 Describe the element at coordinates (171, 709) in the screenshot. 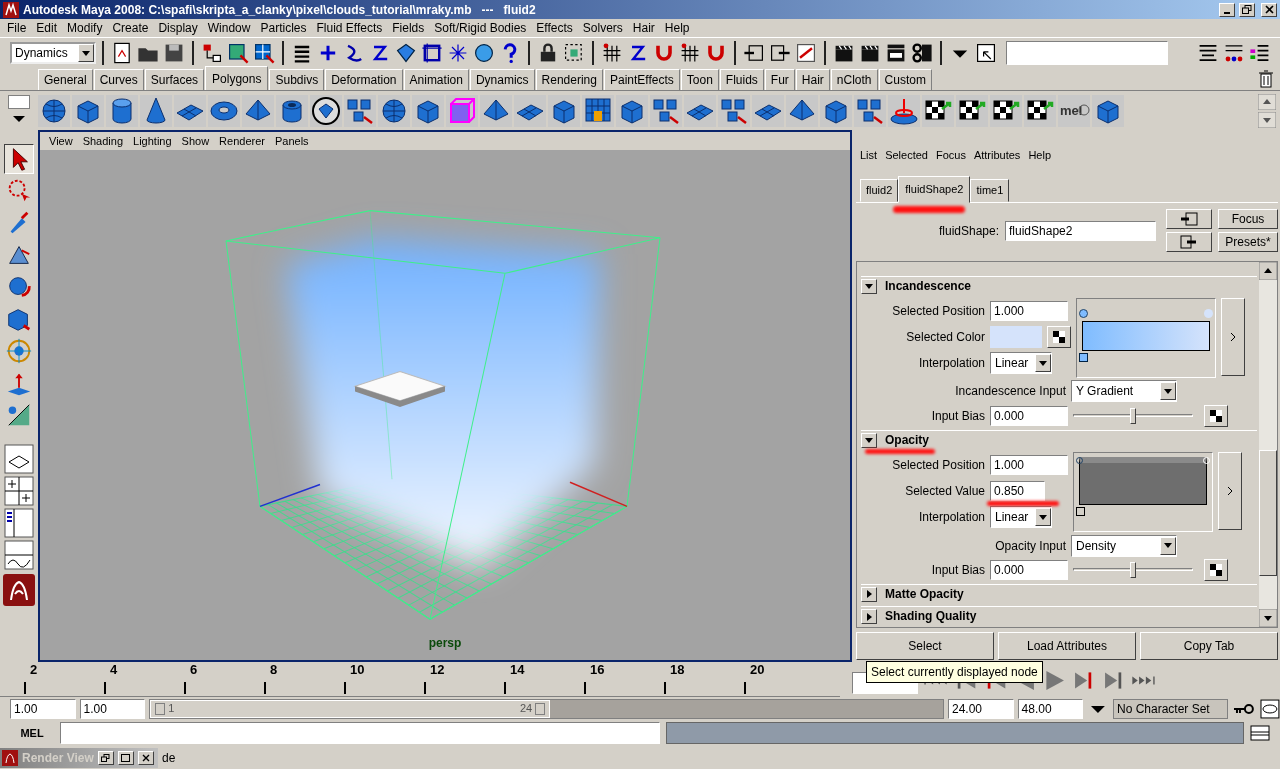

I see `range-min-label: 1` at that location.